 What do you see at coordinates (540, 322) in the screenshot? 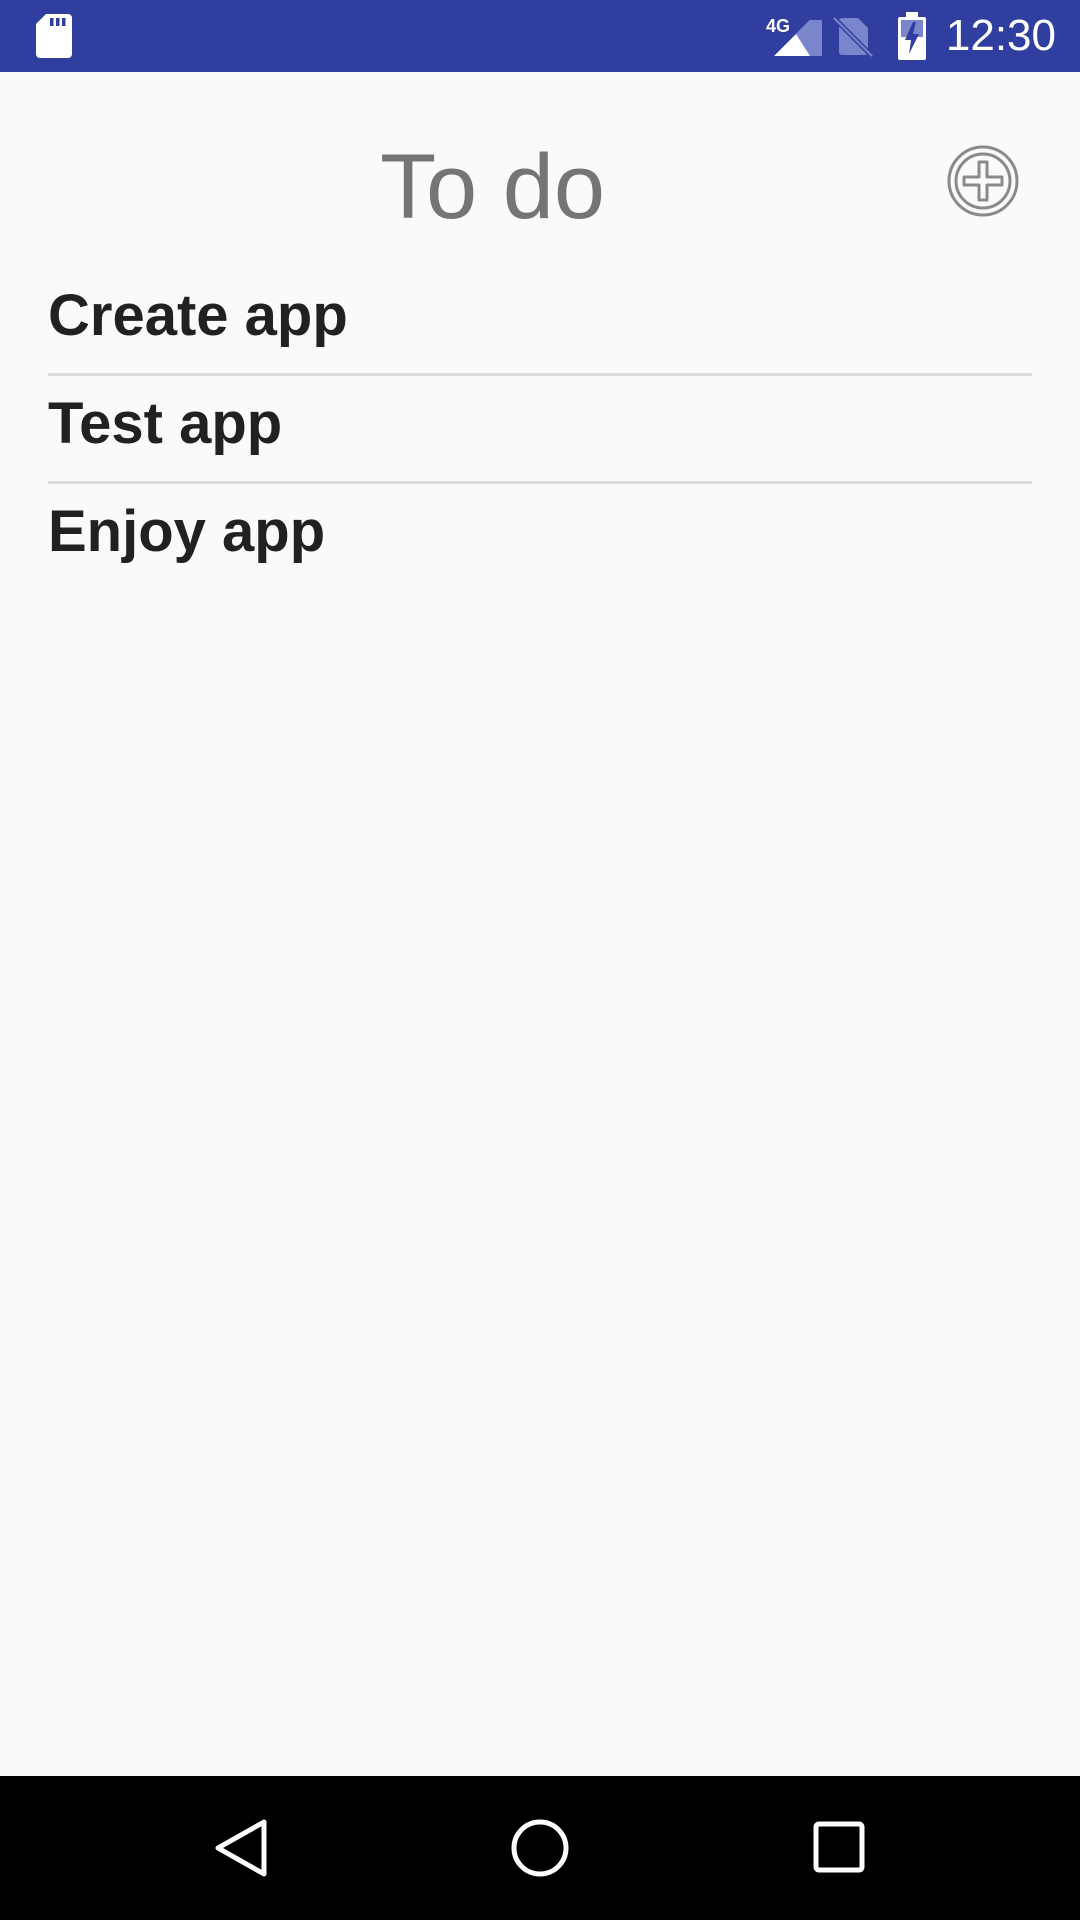
I see `todo-item: Create app` at bounding box center [540, 322].